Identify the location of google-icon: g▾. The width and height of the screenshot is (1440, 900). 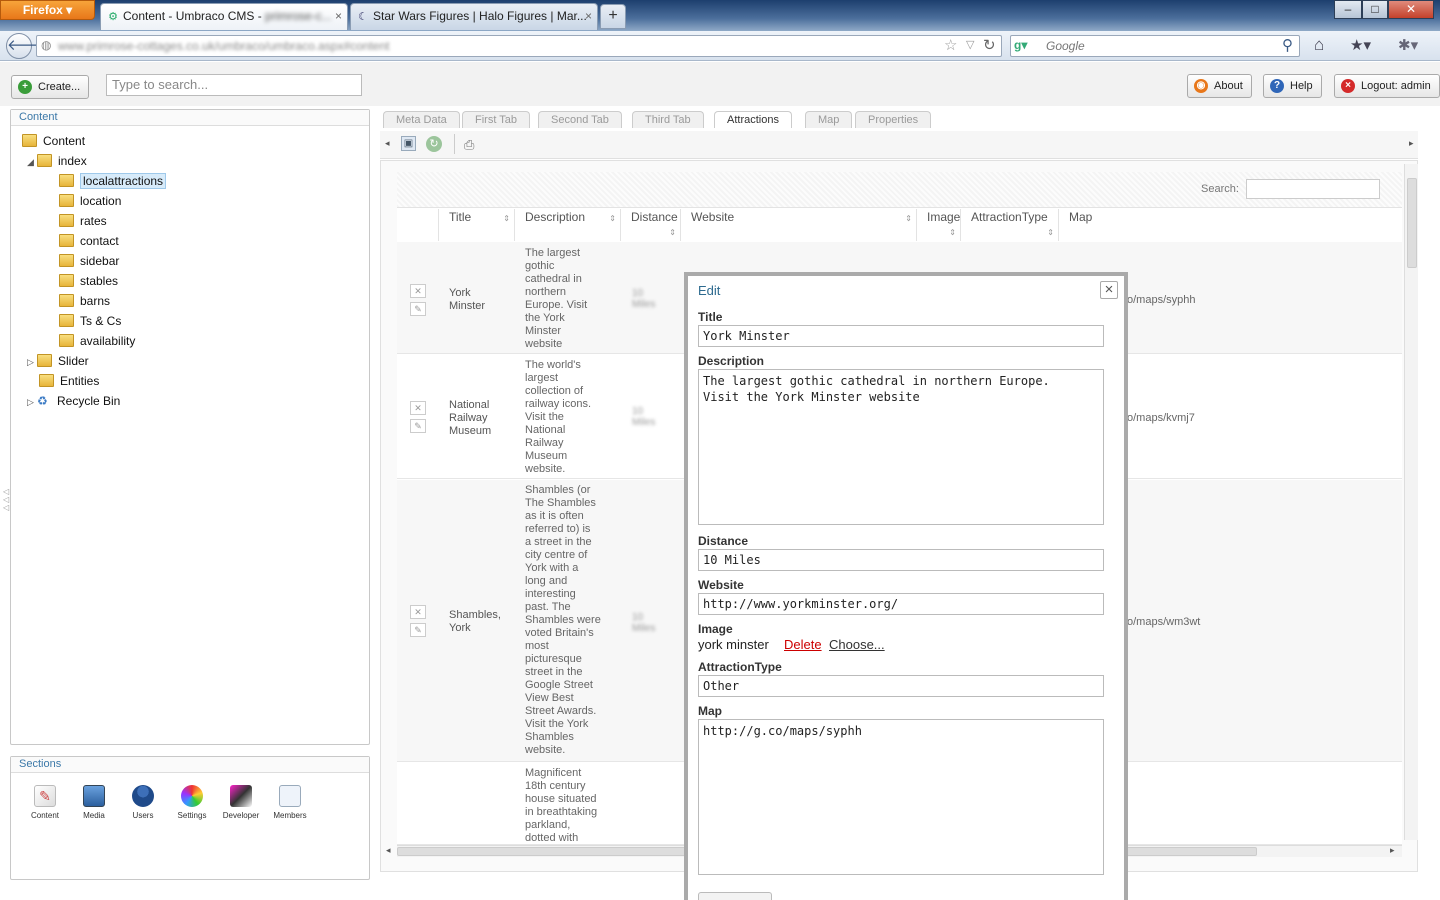
(1020, 45).